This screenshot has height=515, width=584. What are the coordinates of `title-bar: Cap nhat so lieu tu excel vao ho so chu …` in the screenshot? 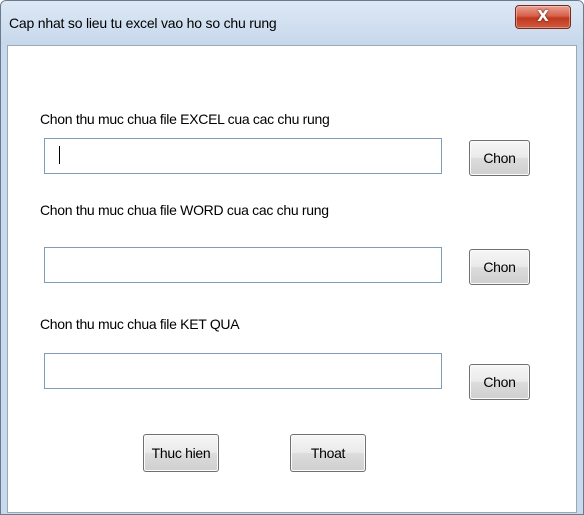 It's located at (292, 23).